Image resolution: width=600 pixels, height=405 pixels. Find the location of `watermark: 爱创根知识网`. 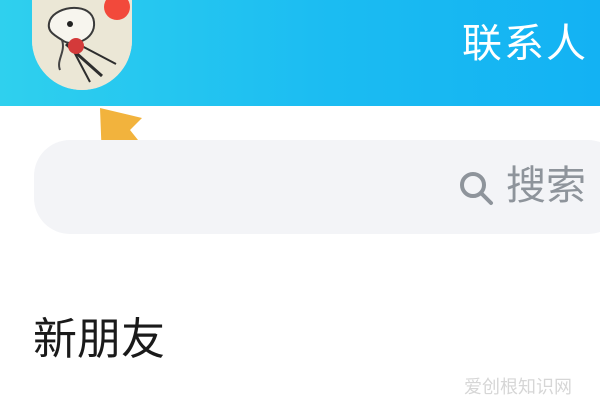

watermark: 爱创根知识网 is located at coordinates (518, 387).